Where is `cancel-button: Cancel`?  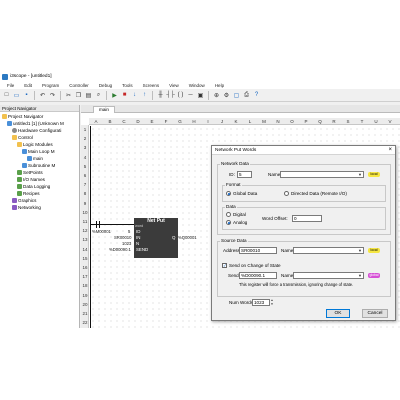 cancel-button: Cancel is located at coordinates (375, 313).